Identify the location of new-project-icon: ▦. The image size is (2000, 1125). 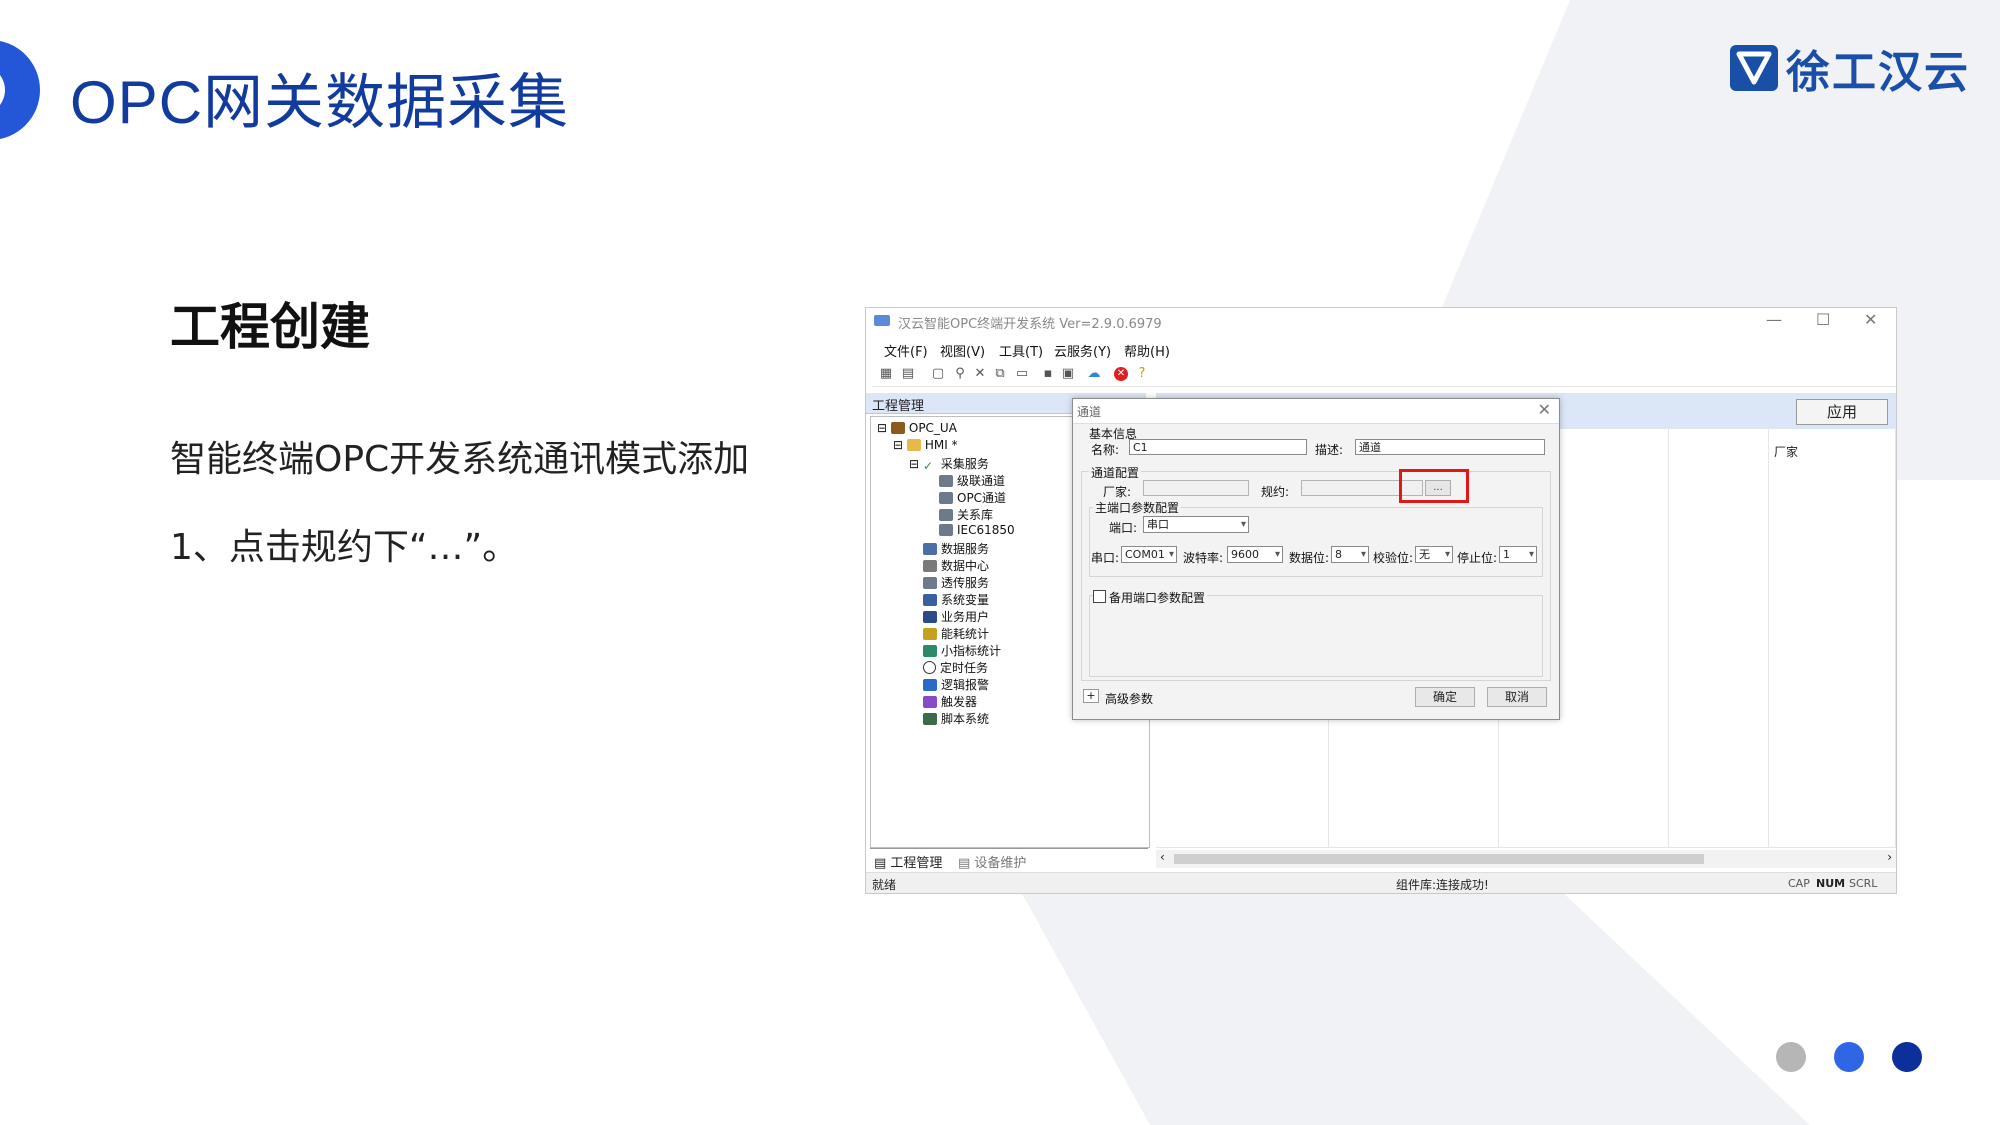
(886, 374).